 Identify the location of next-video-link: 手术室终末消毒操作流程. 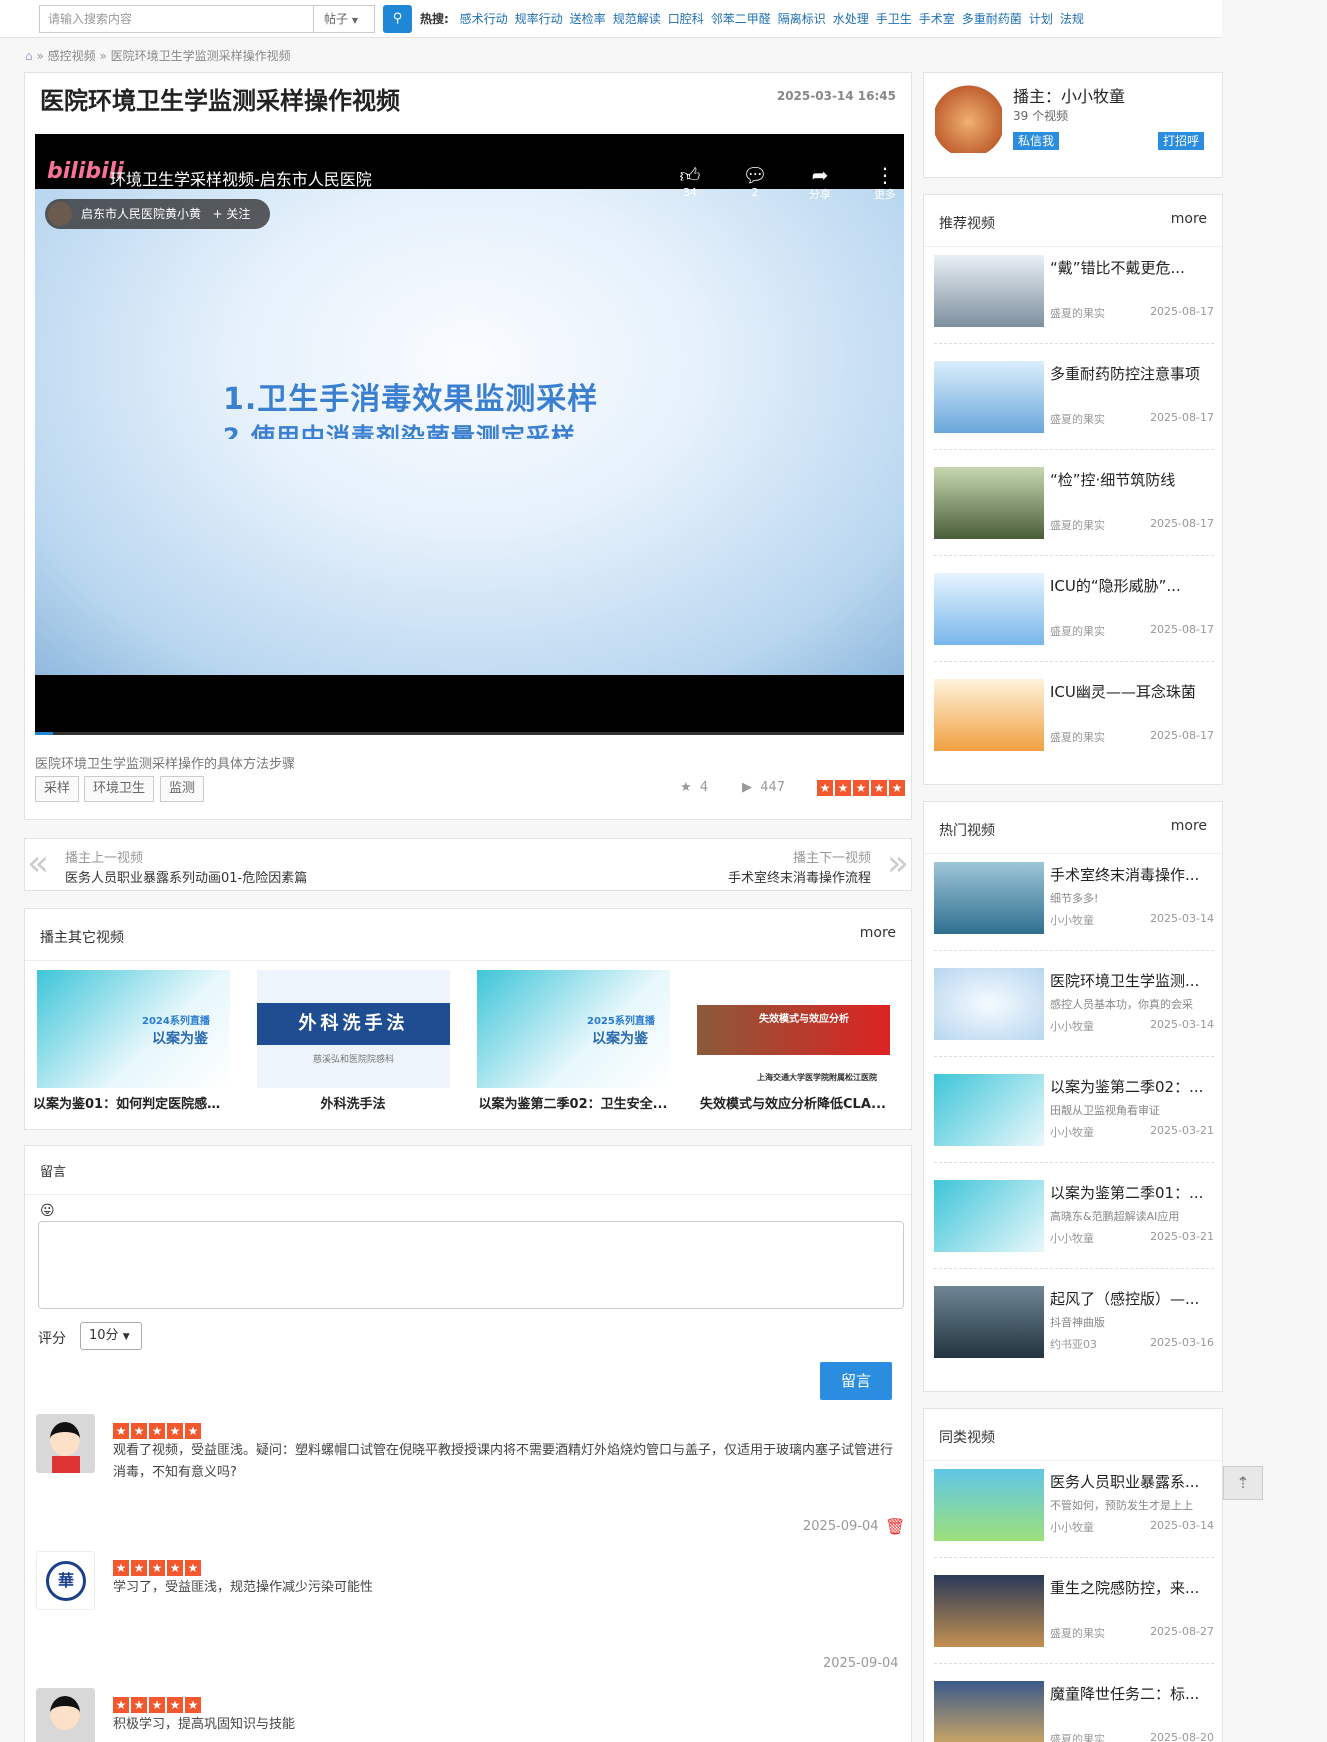
(799, 876).